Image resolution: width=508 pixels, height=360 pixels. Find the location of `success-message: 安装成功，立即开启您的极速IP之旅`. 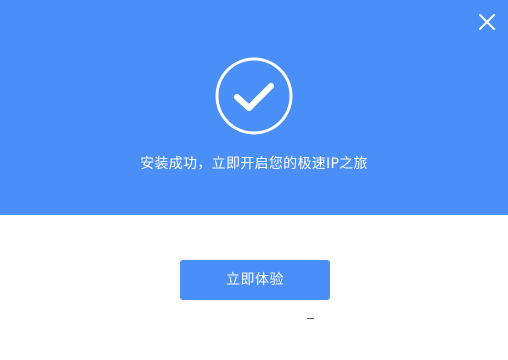

success-message: 安装成功，立即开启您的极速IP之旅 is located at coordinates (254, 164).